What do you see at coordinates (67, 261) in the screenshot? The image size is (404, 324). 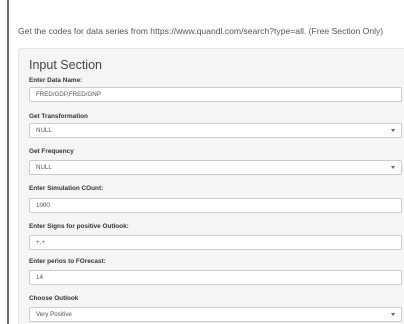 I see `forecast-periods-label: Enter perios to FOrecast:` at bounding box center [67, 261].